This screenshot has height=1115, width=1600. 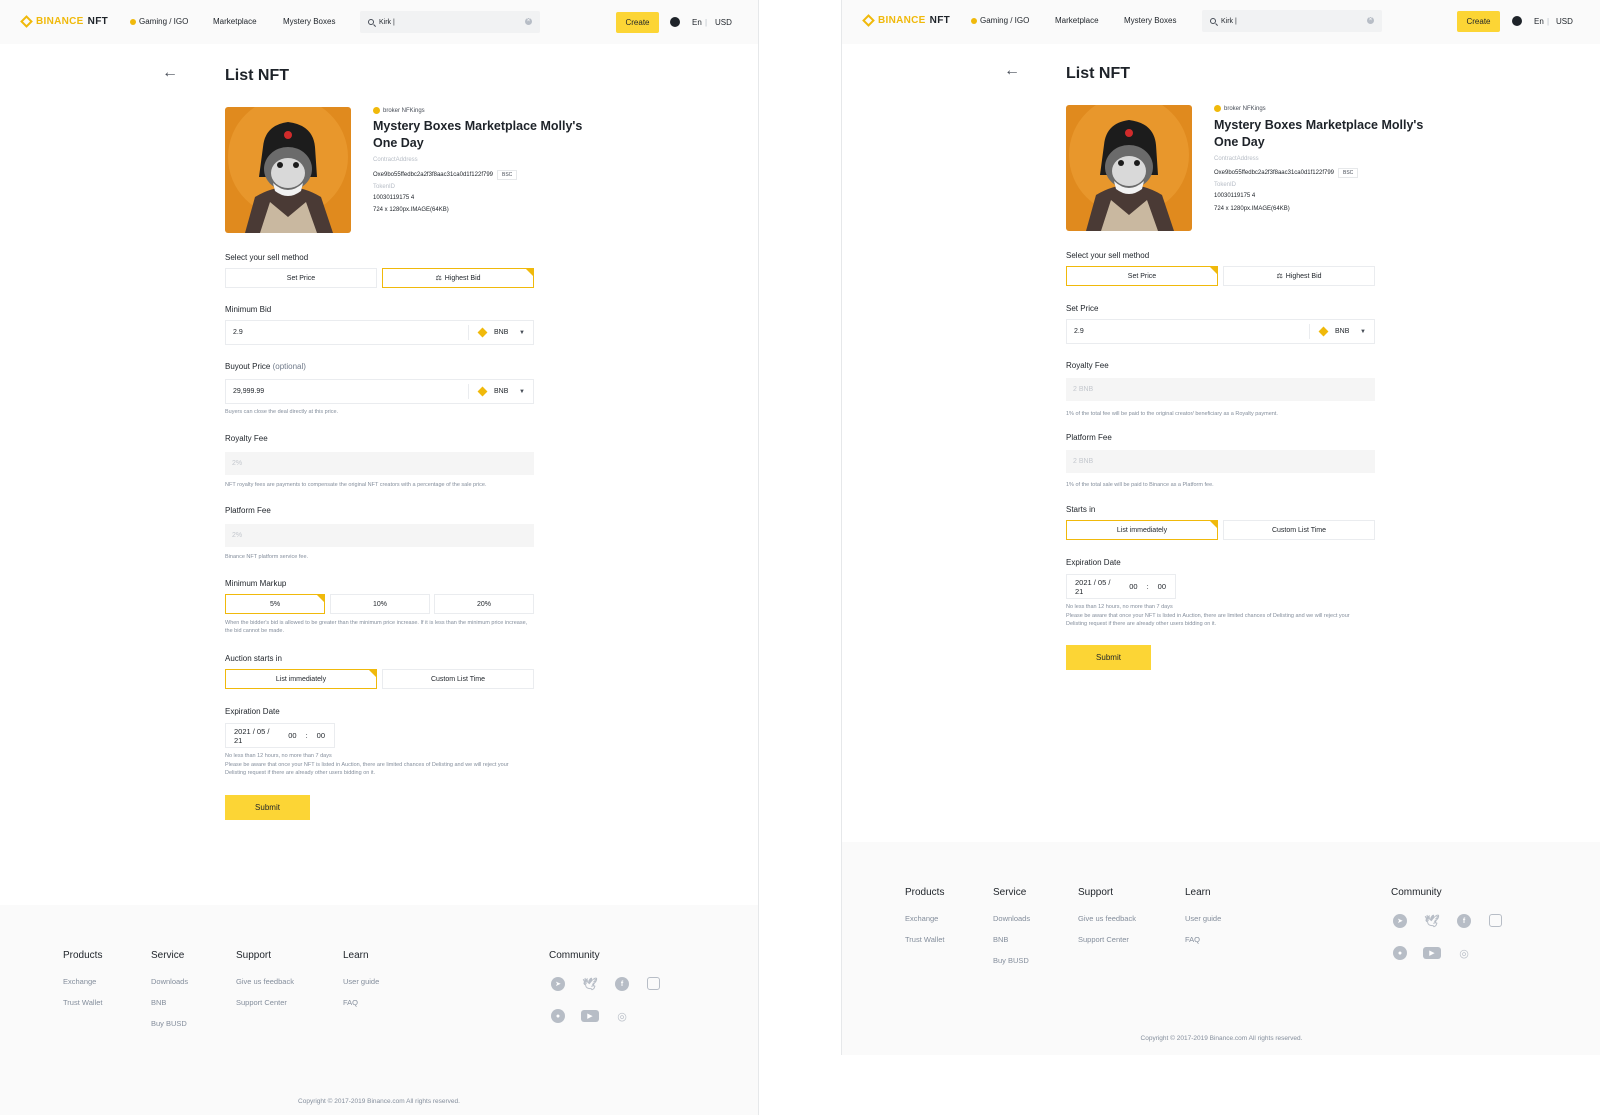 What do you see at coordinates (484, 604) in the screenshot?
I see `markup-option-20: 20%` at bounding box center [484, 604].